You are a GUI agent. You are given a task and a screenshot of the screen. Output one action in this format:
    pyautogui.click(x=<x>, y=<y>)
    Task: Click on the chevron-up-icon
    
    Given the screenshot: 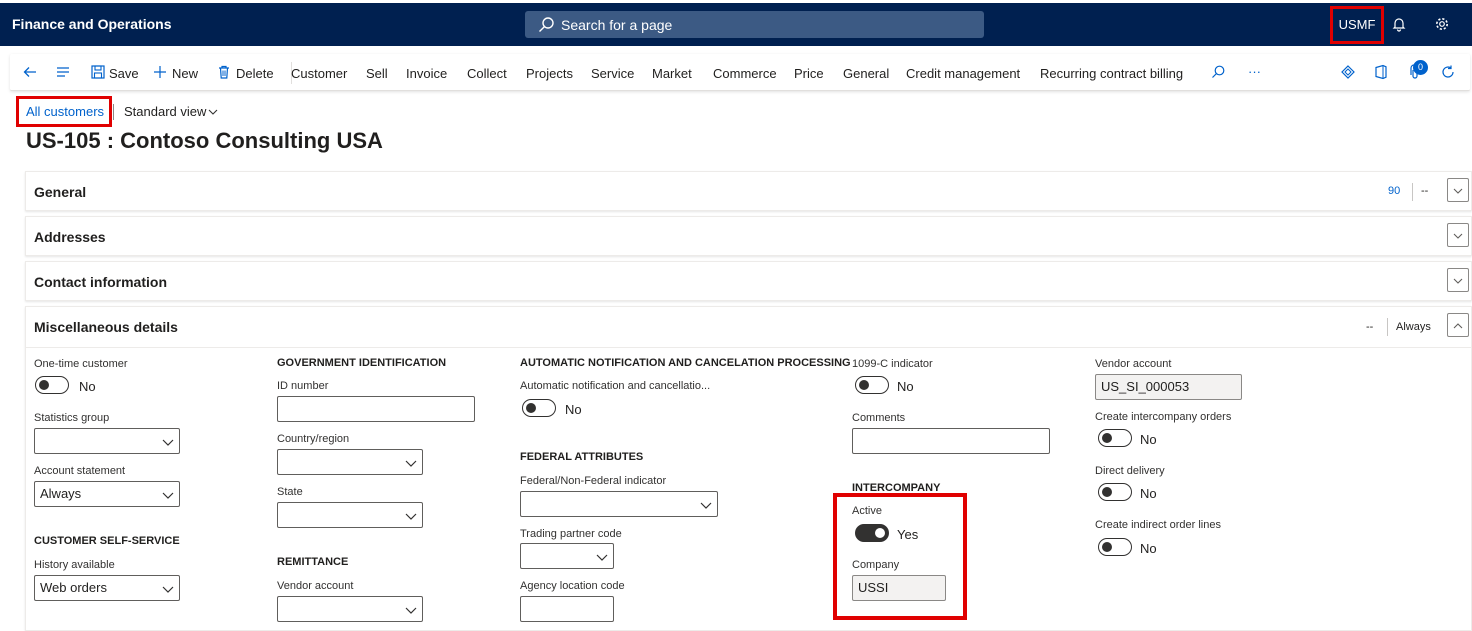 What is the action you would take?
    pyautogui.click(x=1458, y=326)
    